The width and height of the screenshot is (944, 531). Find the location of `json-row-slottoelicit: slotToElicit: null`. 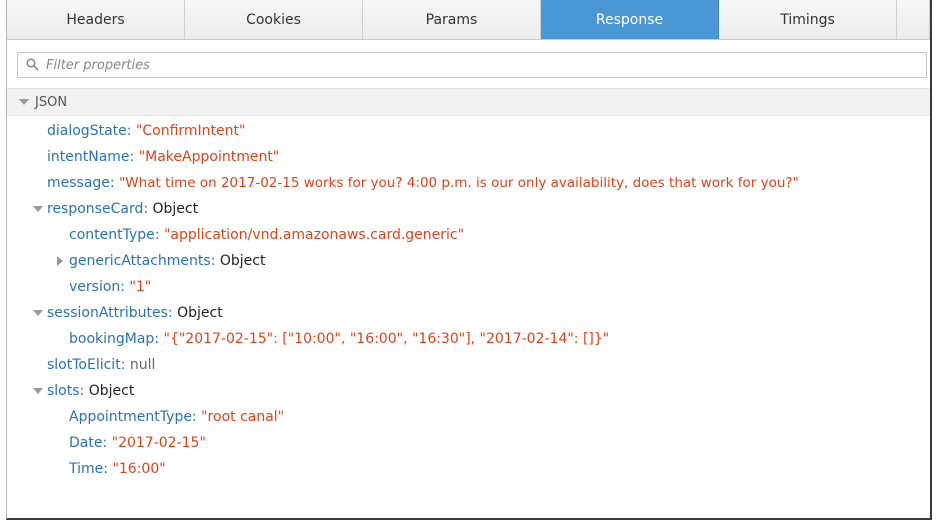

json-row-slottoelicit: slotToElicit: null is located at coordinates (101, 365).